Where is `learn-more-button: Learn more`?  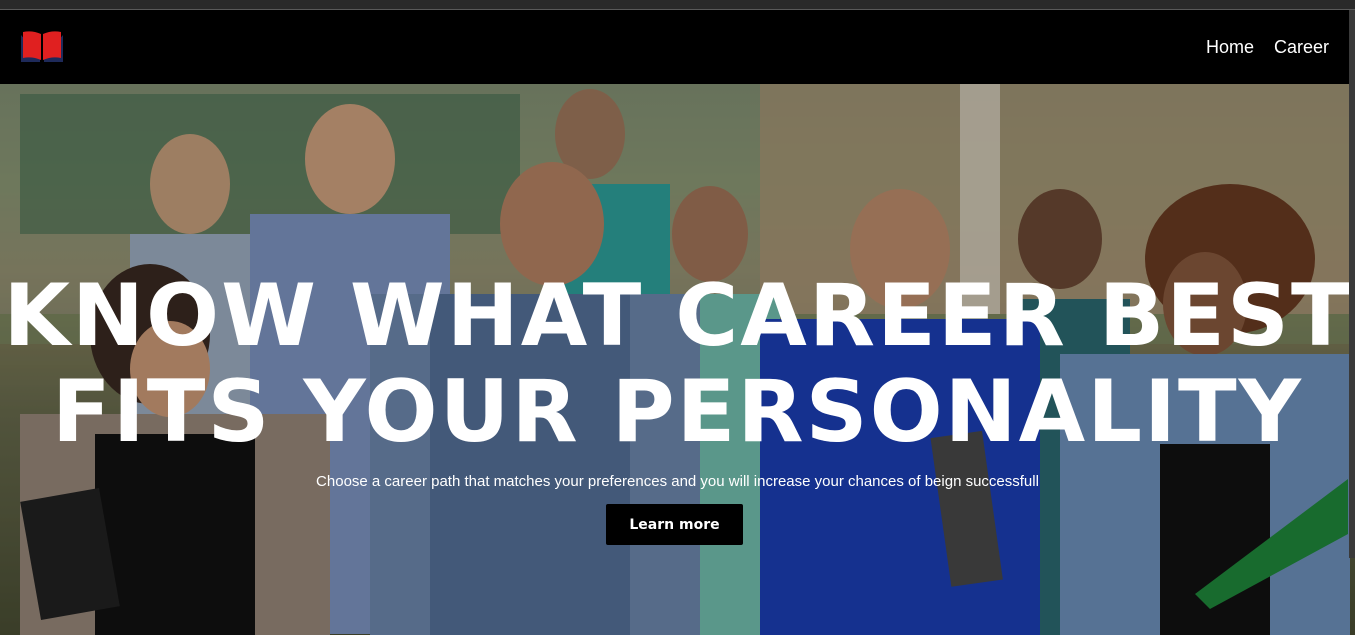
learn-more-button: Learn more is located at coordinates (674, 524).